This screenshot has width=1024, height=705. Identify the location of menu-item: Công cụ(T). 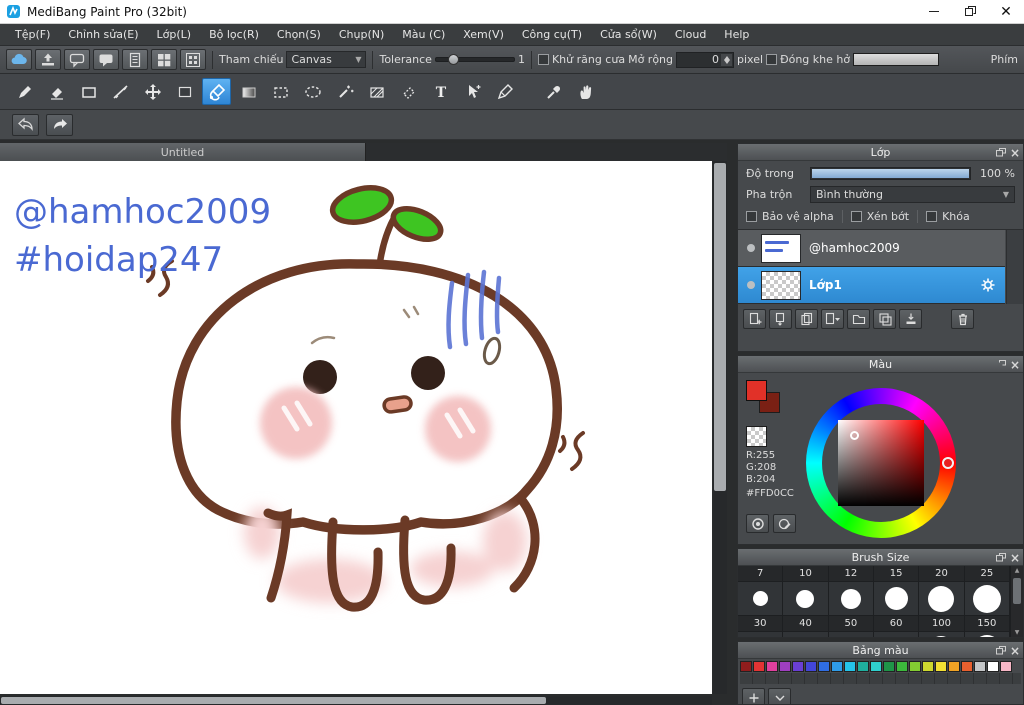
(552, 34).